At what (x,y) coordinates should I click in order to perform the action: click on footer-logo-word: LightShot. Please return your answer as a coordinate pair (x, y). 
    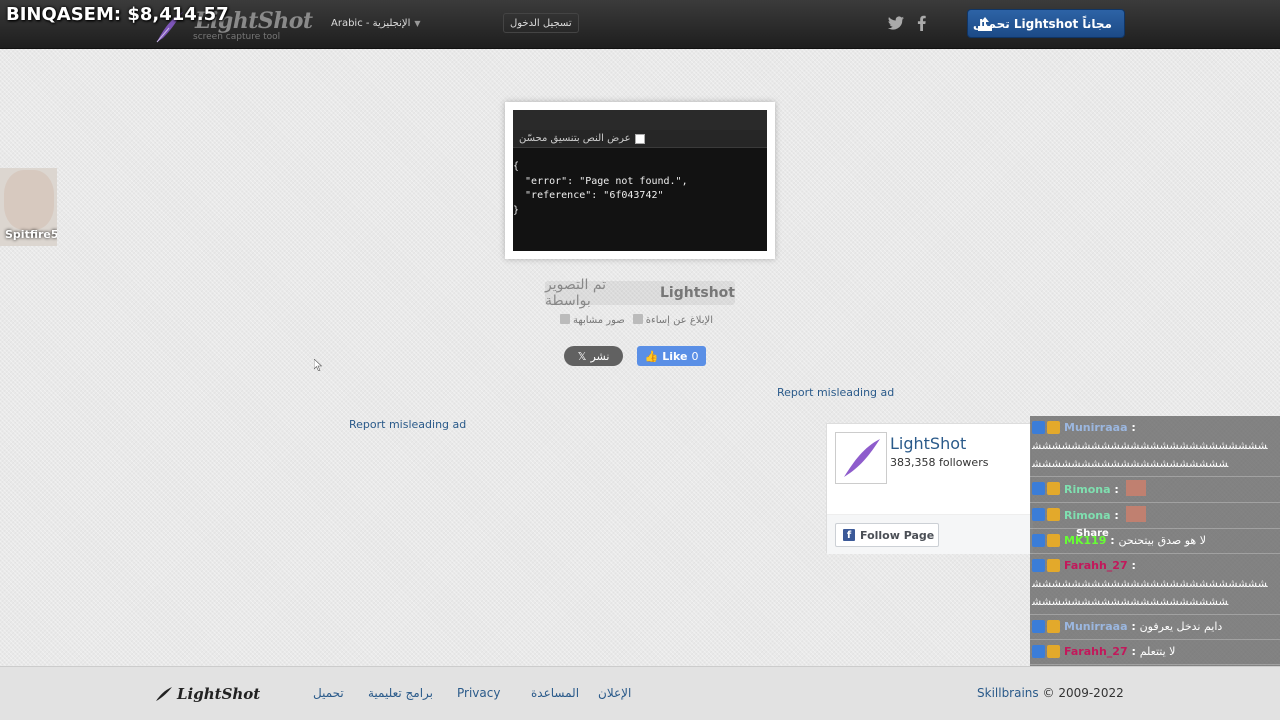
    Looking at the image, I should click on (219, 694).